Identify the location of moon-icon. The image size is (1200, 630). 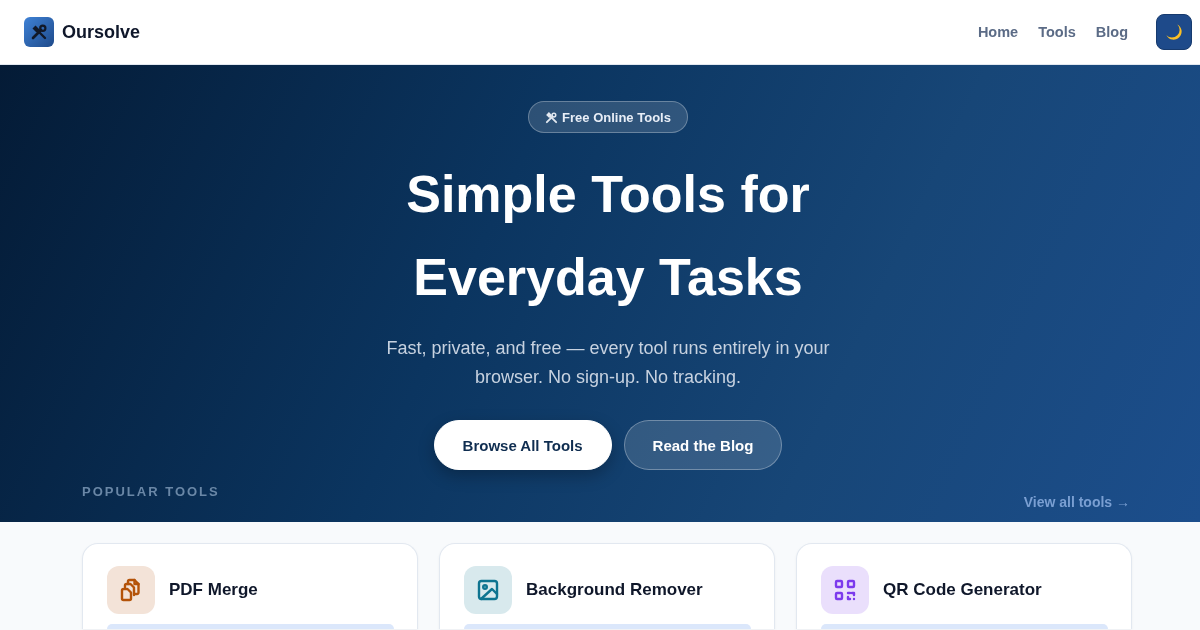
(1174, 32).